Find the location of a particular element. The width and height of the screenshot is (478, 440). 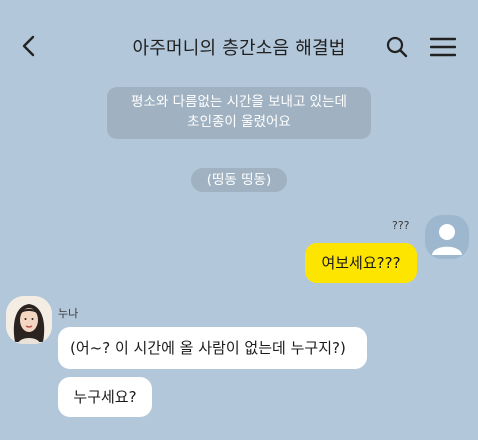

search-icon is located at coordinates (397, 47).